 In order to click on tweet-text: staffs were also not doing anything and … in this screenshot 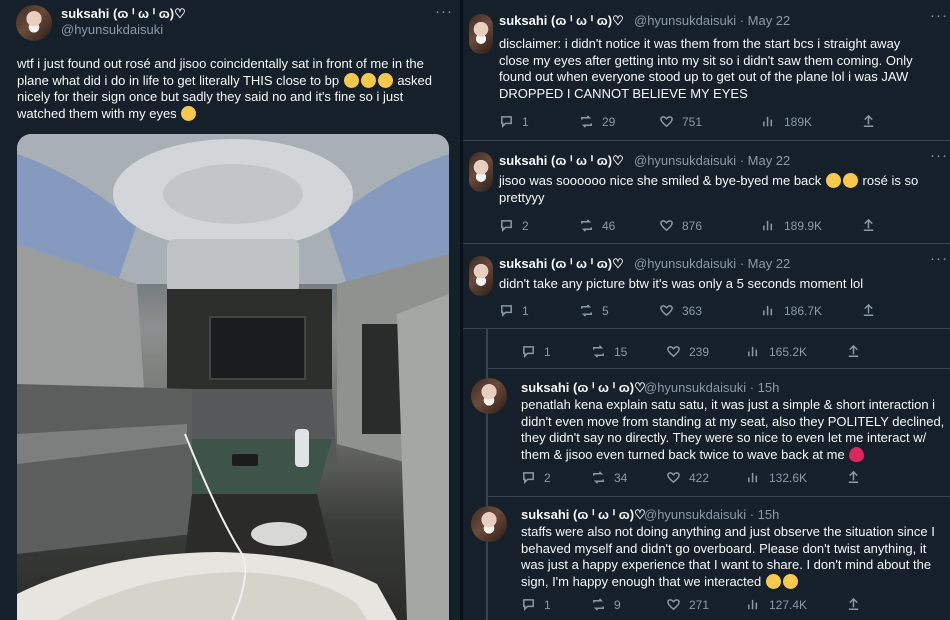, I will do `click(733, 557)`.